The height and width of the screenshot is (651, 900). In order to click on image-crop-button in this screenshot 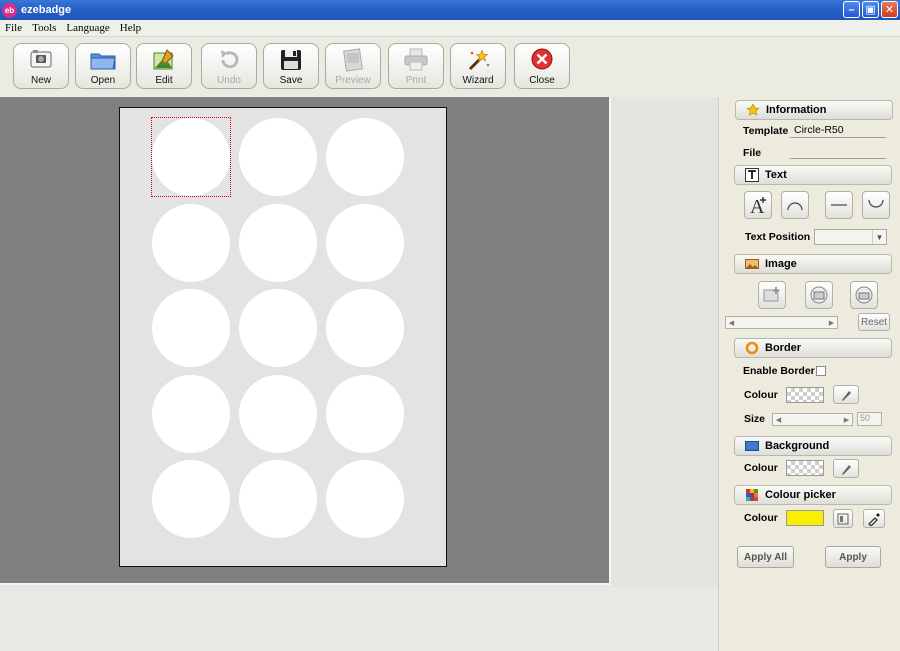, I will do `click(864, 295)`.